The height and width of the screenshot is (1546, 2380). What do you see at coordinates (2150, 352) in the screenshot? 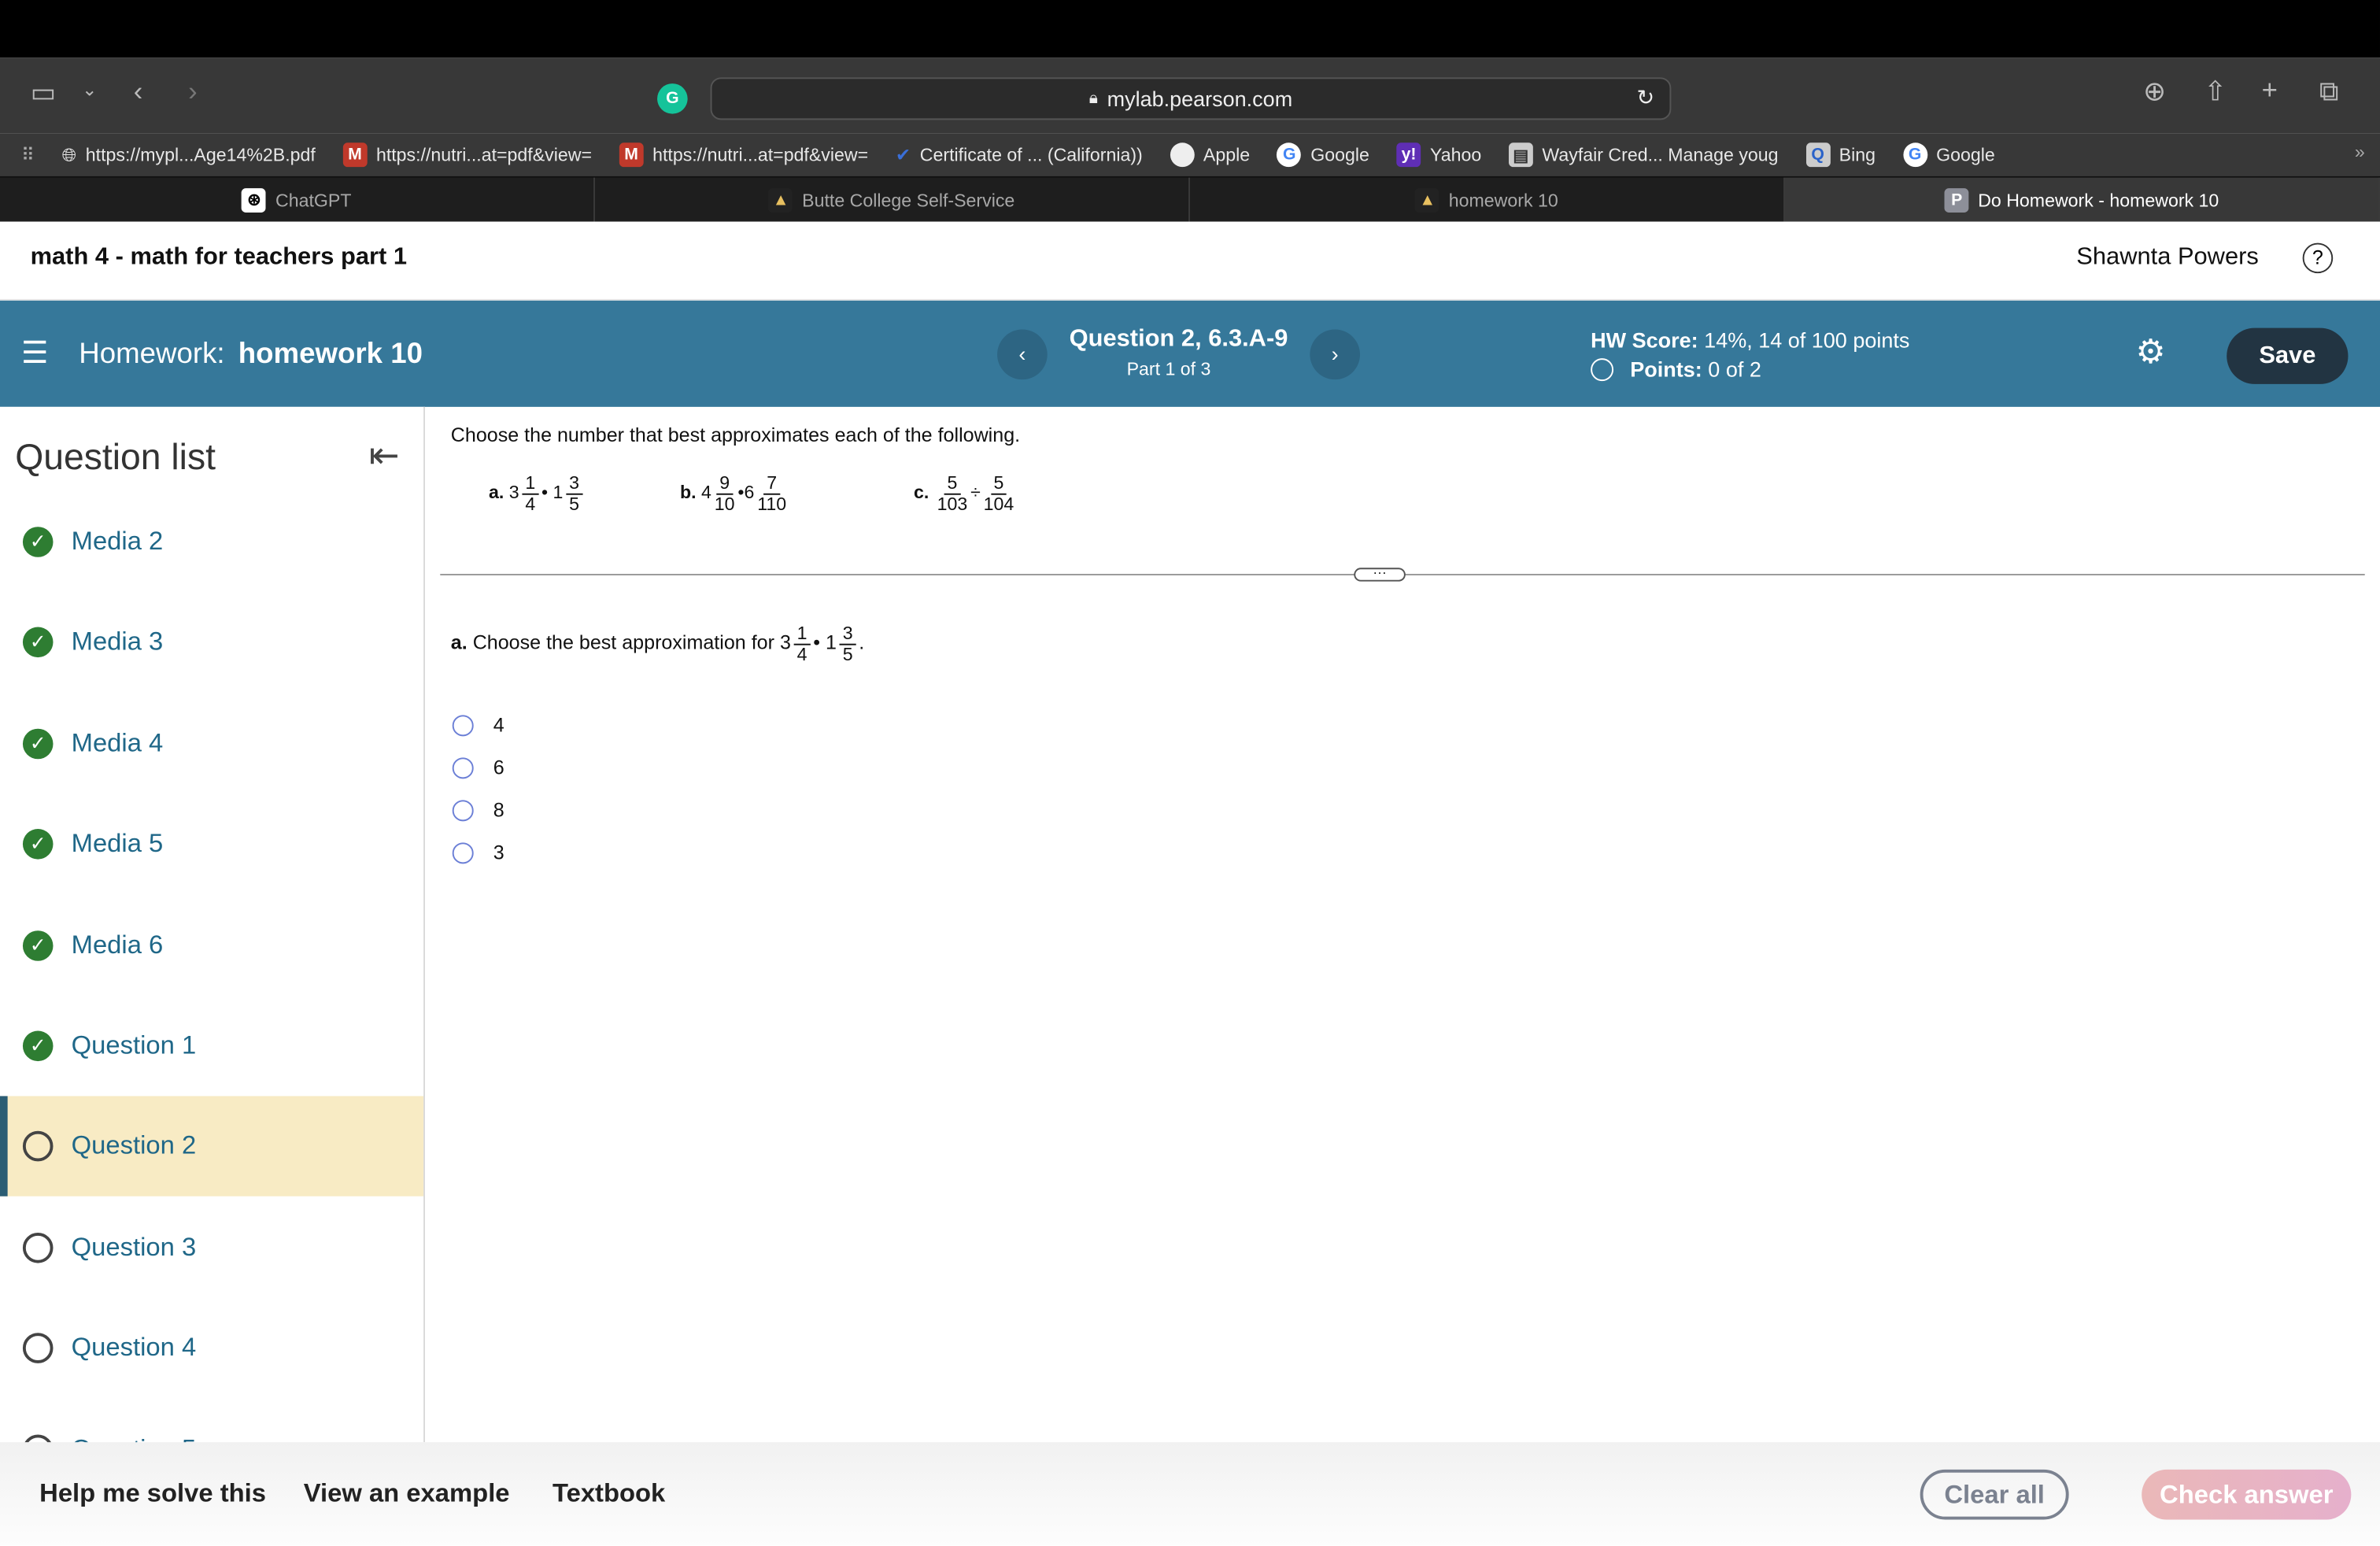
I see `settings-gear-icon: ⚙` at bounding box center [2150, 352].